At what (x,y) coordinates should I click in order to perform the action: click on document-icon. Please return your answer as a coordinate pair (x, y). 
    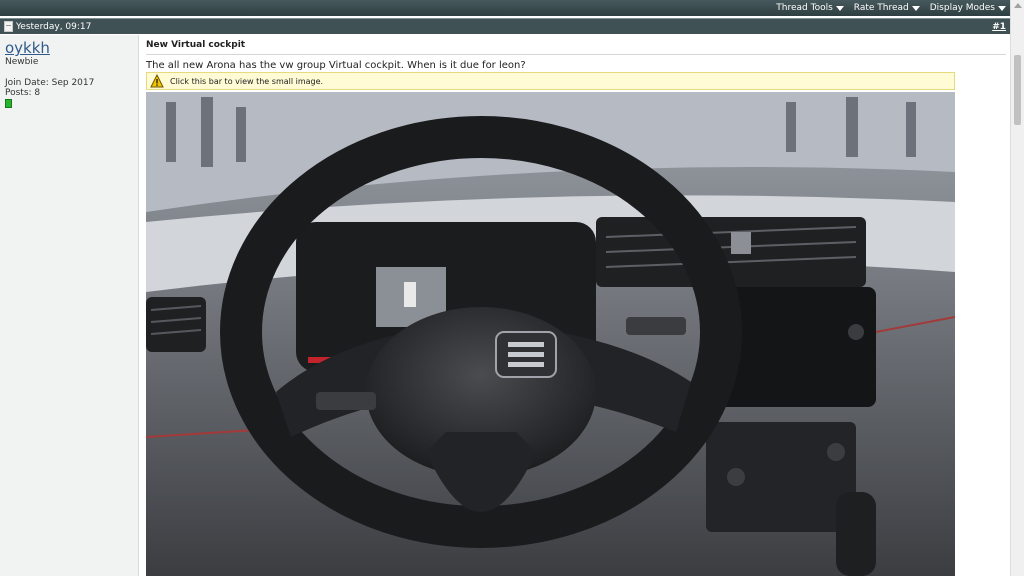
    Looking at the image, I should click on (8, 26).